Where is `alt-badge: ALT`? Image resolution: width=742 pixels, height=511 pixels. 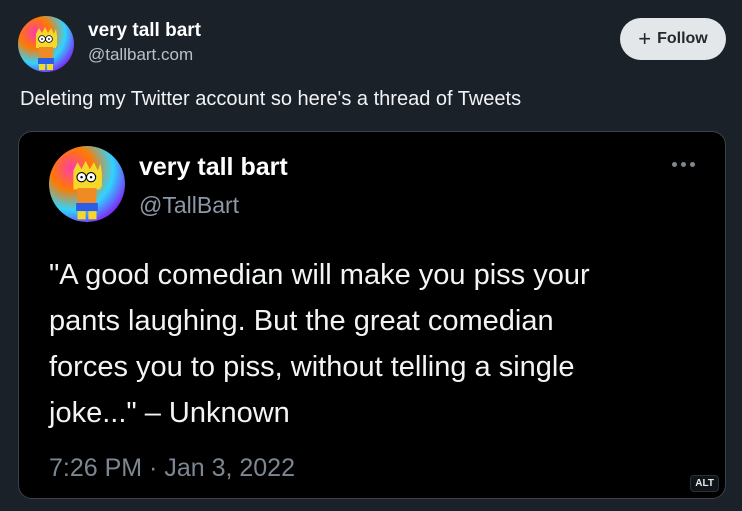
alt-badge: ALT is located at coordinates (704, 483).